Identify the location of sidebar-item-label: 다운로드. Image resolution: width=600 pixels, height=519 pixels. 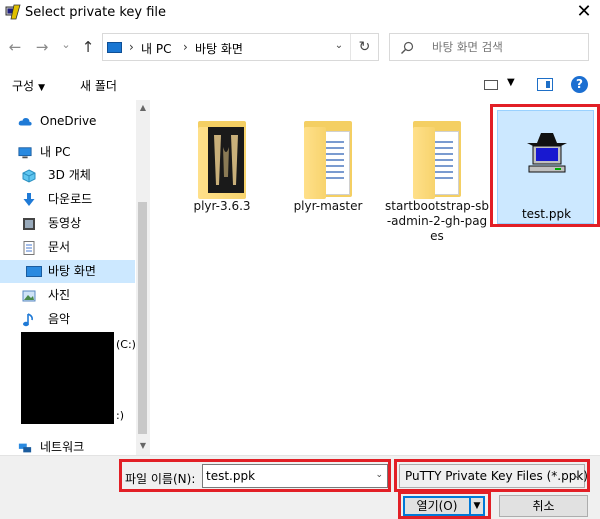
(70, 199).